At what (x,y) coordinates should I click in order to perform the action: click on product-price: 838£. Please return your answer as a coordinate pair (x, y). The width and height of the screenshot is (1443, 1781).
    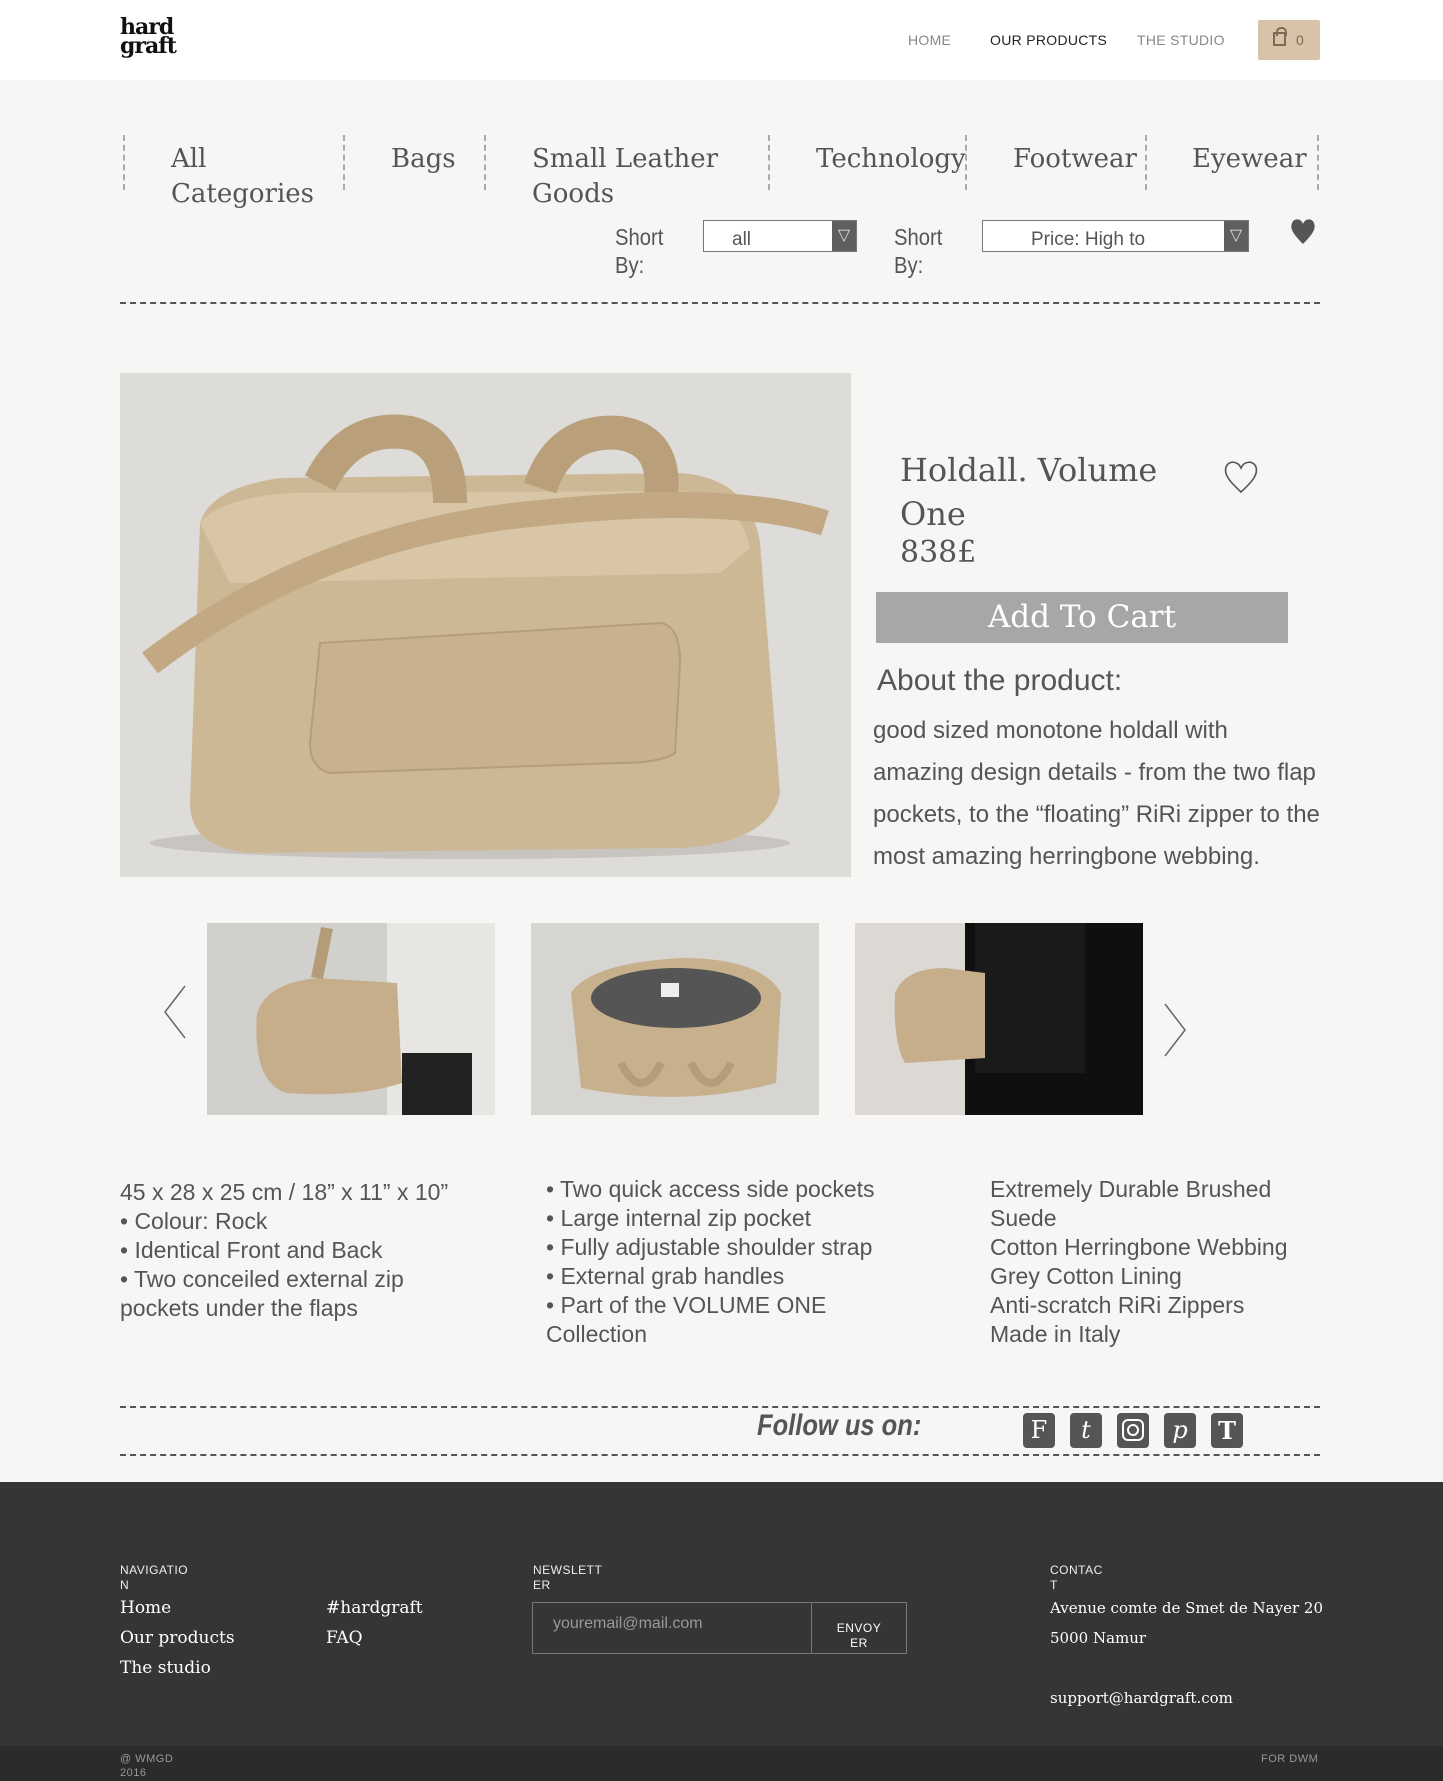
    Looking at the image, I should click on (938, 552).